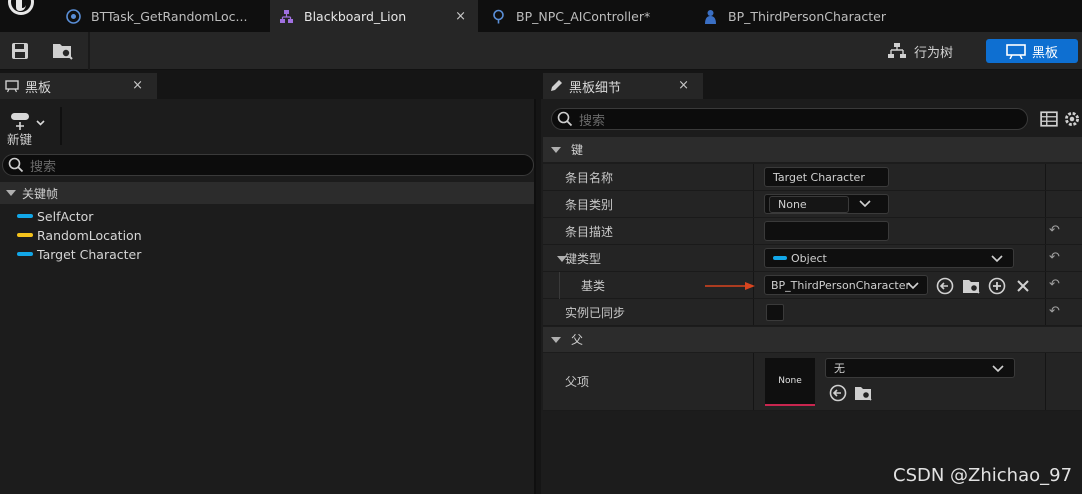 Image resolution: width=1082 pixels, height=494 pixels. What do you see at coordinates (775, 312) in the screenshot?
I see `instance-synced-checkbox` at bounding box center [775, 312].